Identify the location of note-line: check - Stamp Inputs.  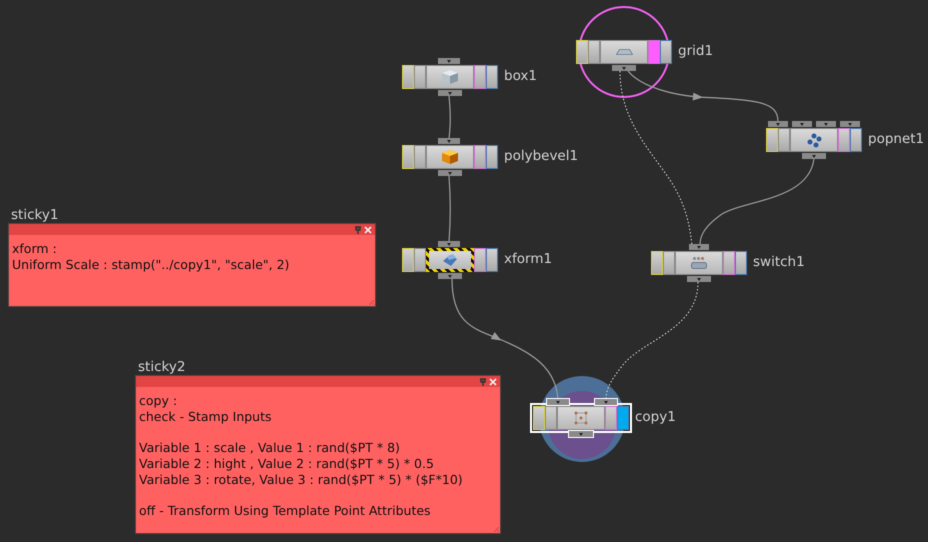
(206, 417).